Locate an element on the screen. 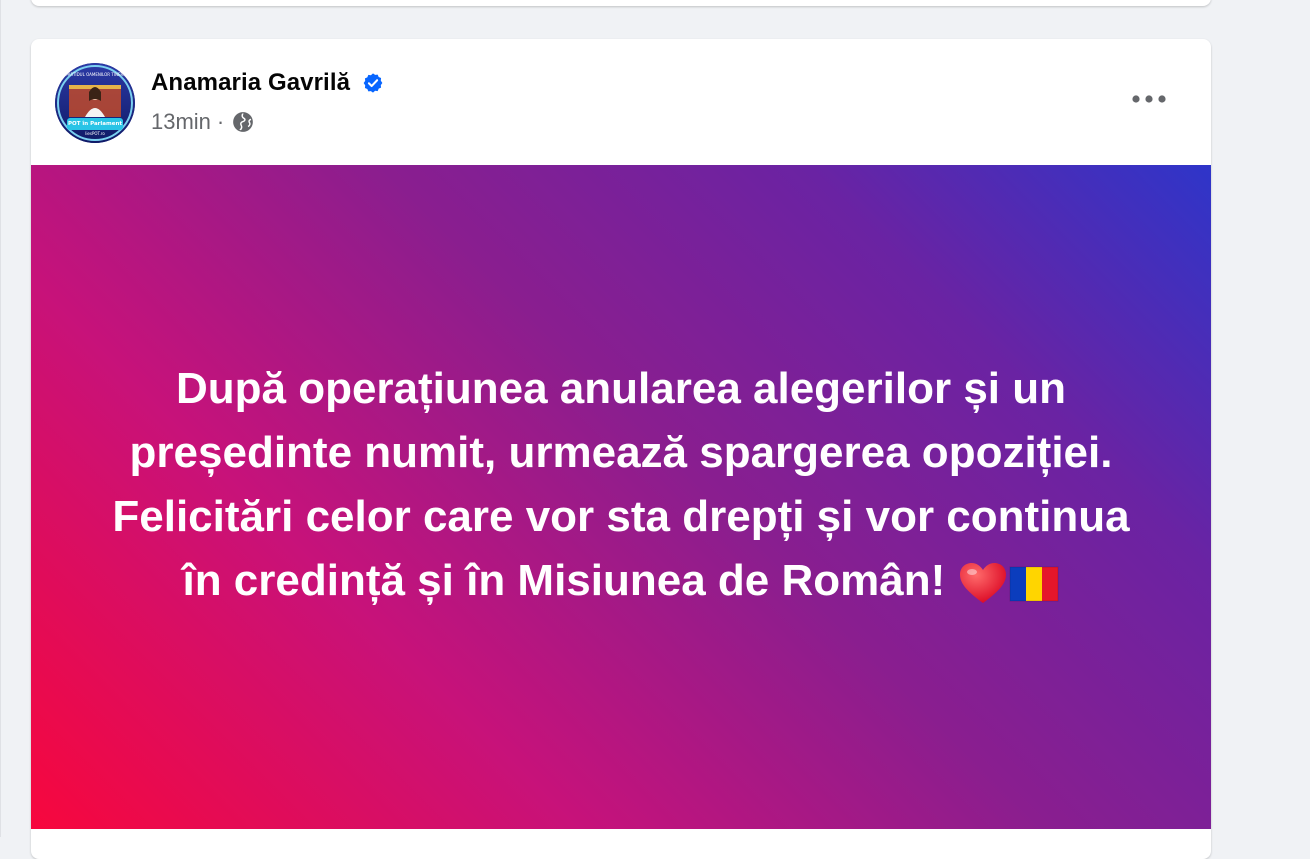 The image size is (1310, 859). avatar-badge-text: POT în Parlament is located at coordinates (95, 123).